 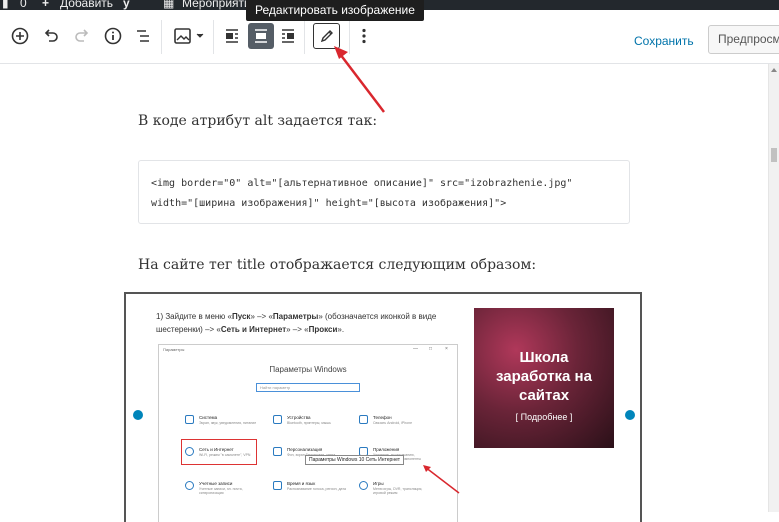 I want to click on settings-cell: Телефон Связать Android, iPhone, so click(x=396, y=429).